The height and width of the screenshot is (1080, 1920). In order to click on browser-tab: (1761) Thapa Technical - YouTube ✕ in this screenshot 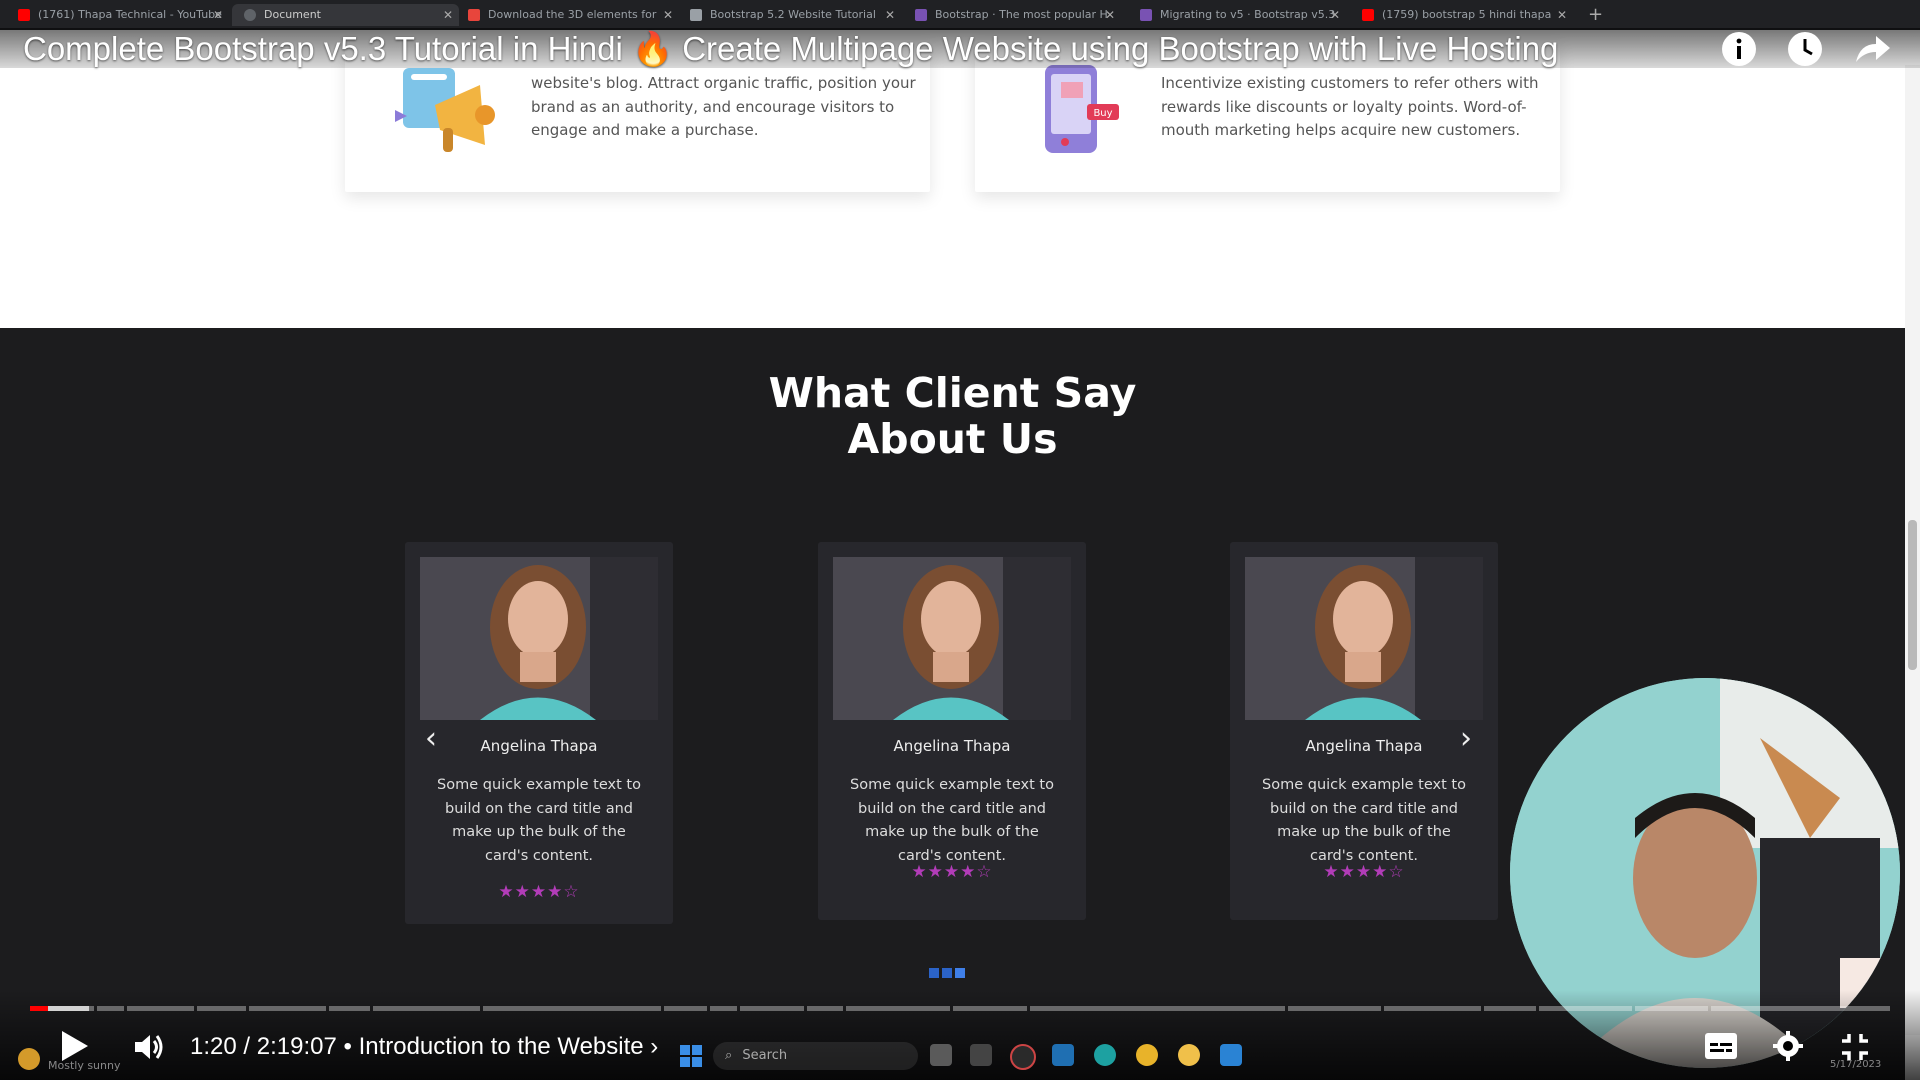, I will do `click(120, 15)`.